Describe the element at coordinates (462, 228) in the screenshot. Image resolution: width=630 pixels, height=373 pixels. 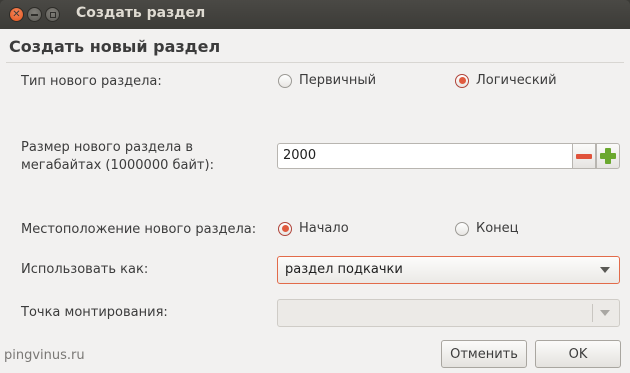
I see `radio-end-indicator` at that location.